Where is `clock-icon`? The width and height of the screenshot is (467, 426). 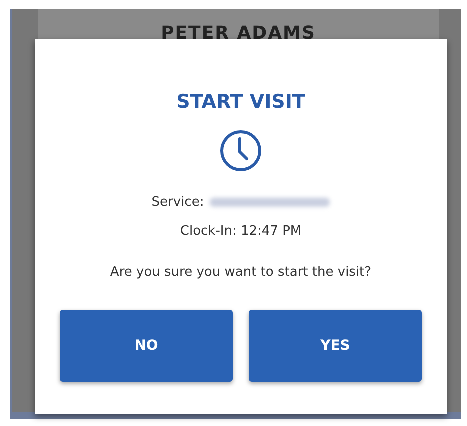 clock-icon is located at coordinates (241, 151).